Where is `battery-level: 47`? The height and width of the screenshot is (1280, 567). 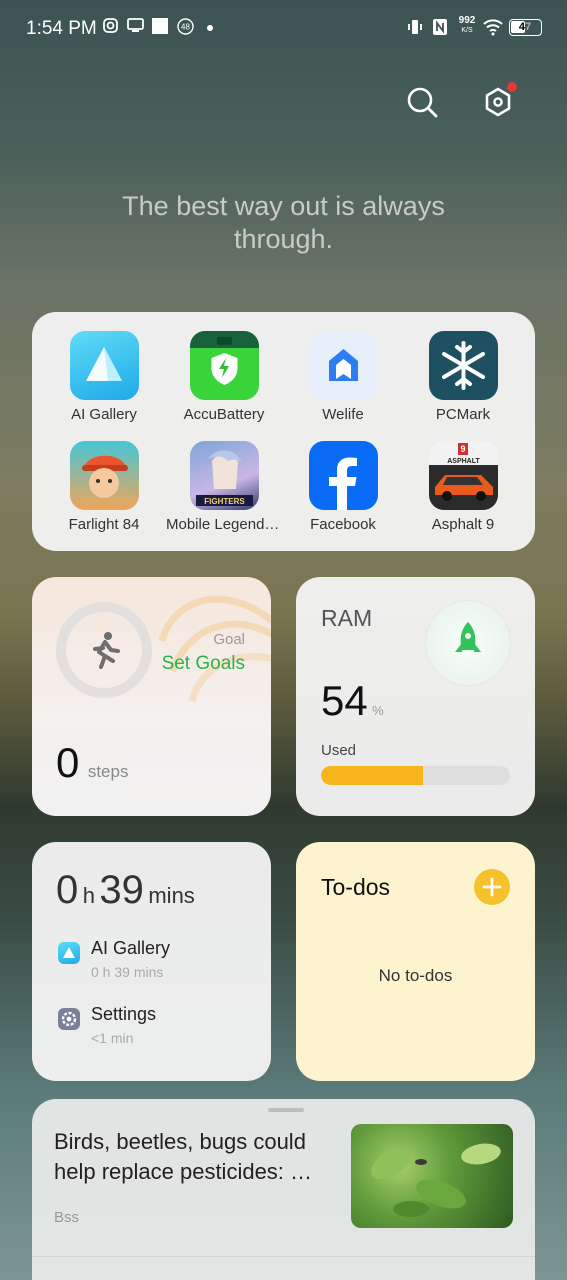 battery-level: 47 is located at coordinates (525, 27).